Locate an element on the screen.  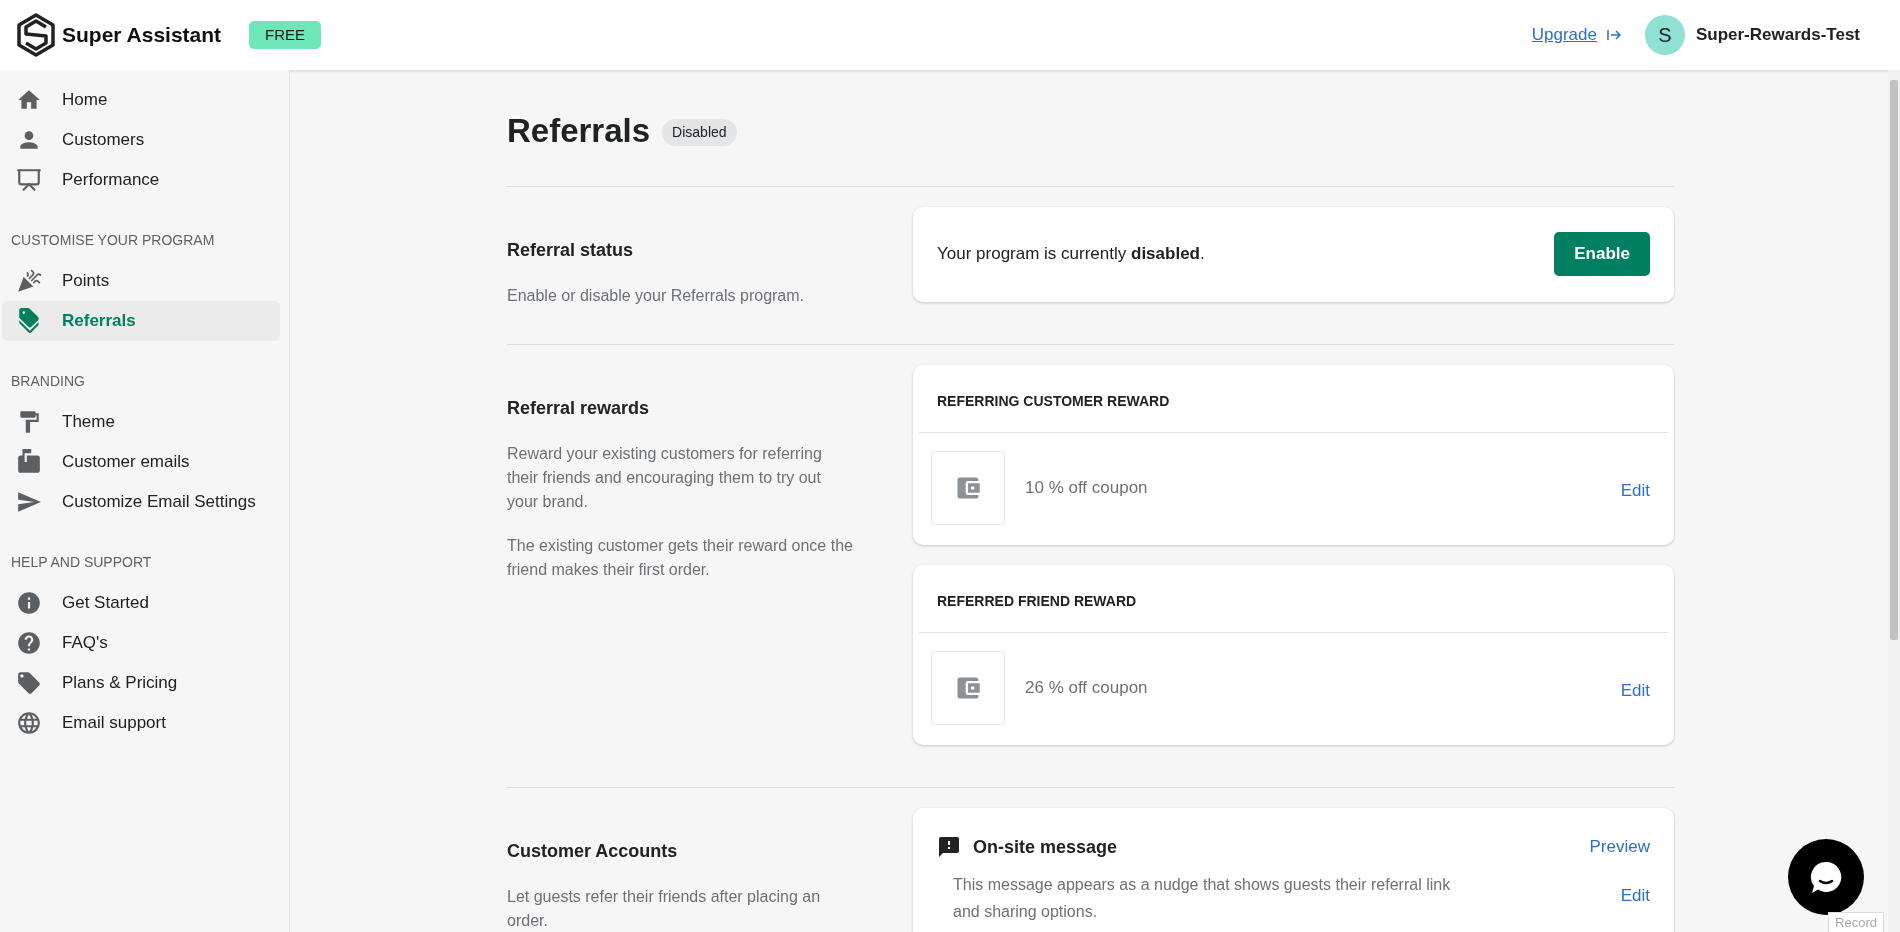
party-popper-icon is located at coordinates (29, 281).